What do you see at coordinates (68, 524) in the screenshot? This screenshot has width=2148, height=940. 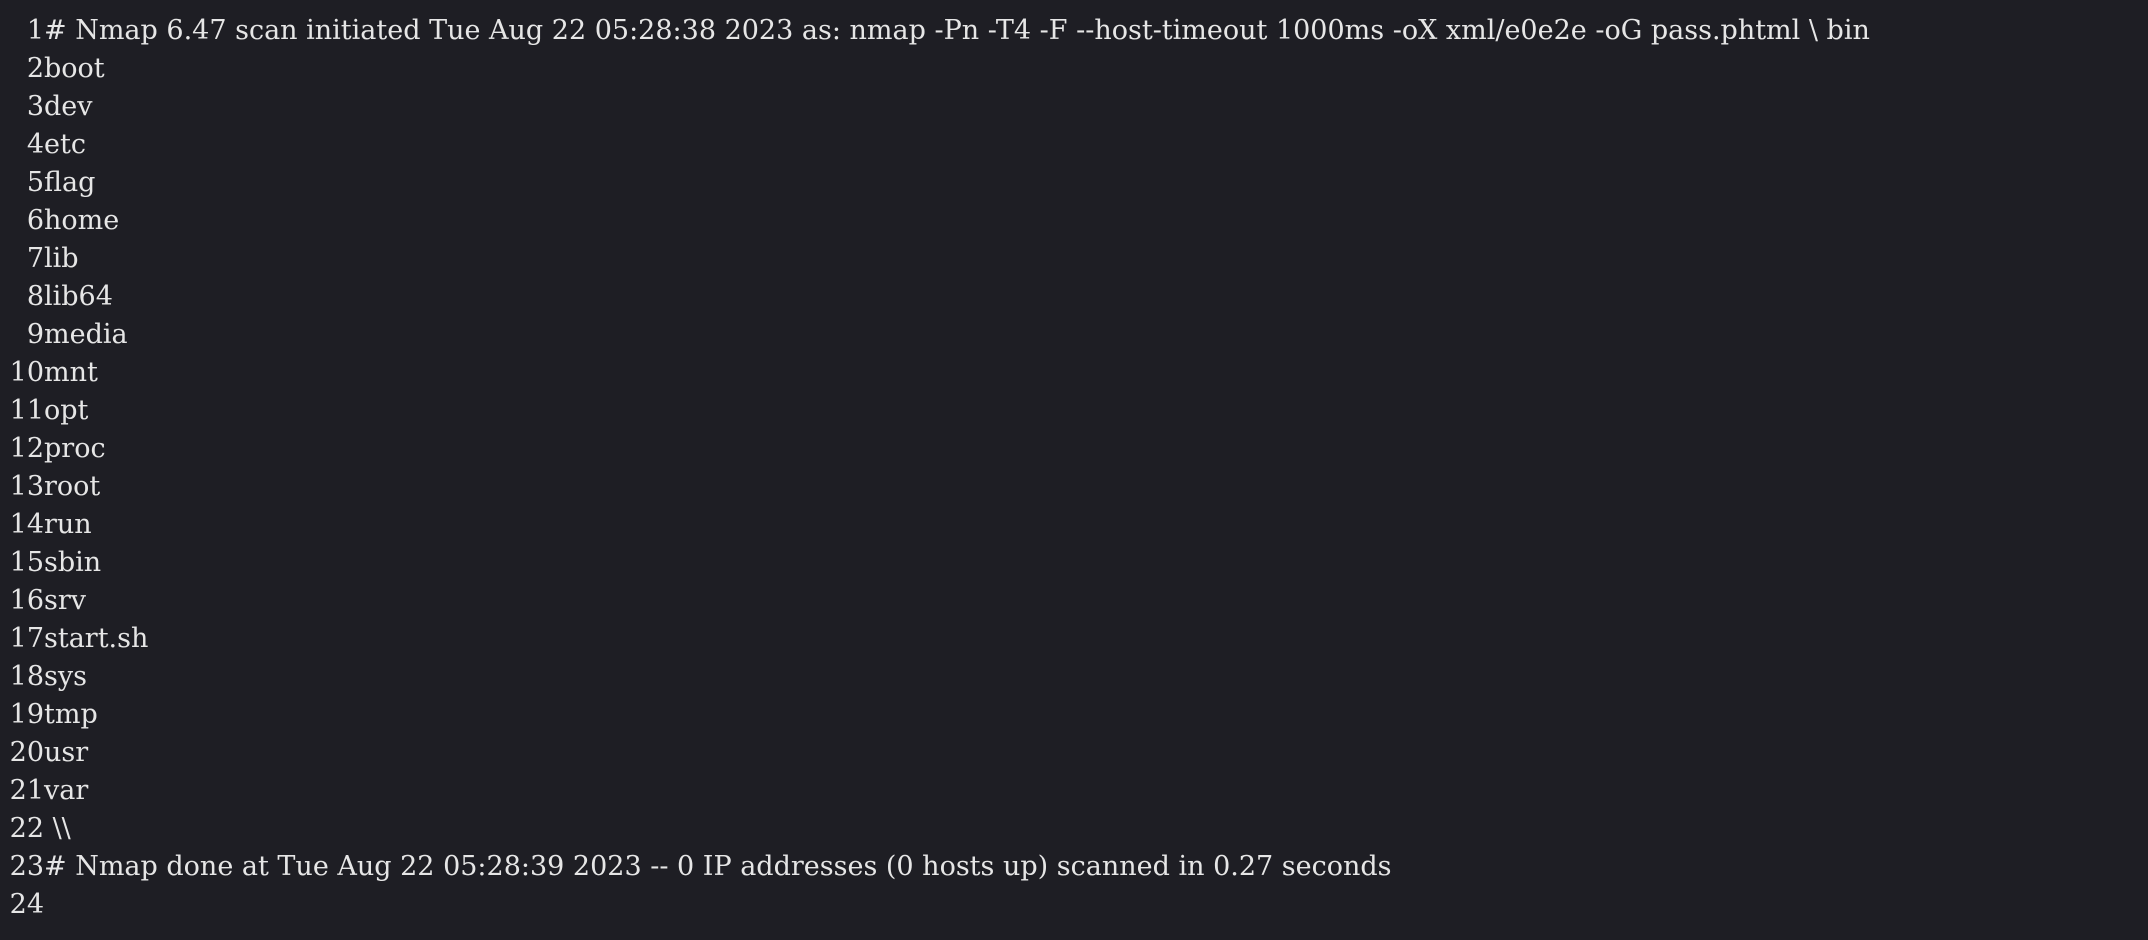 I see `line-text: run` at bounding box center [68, 524].